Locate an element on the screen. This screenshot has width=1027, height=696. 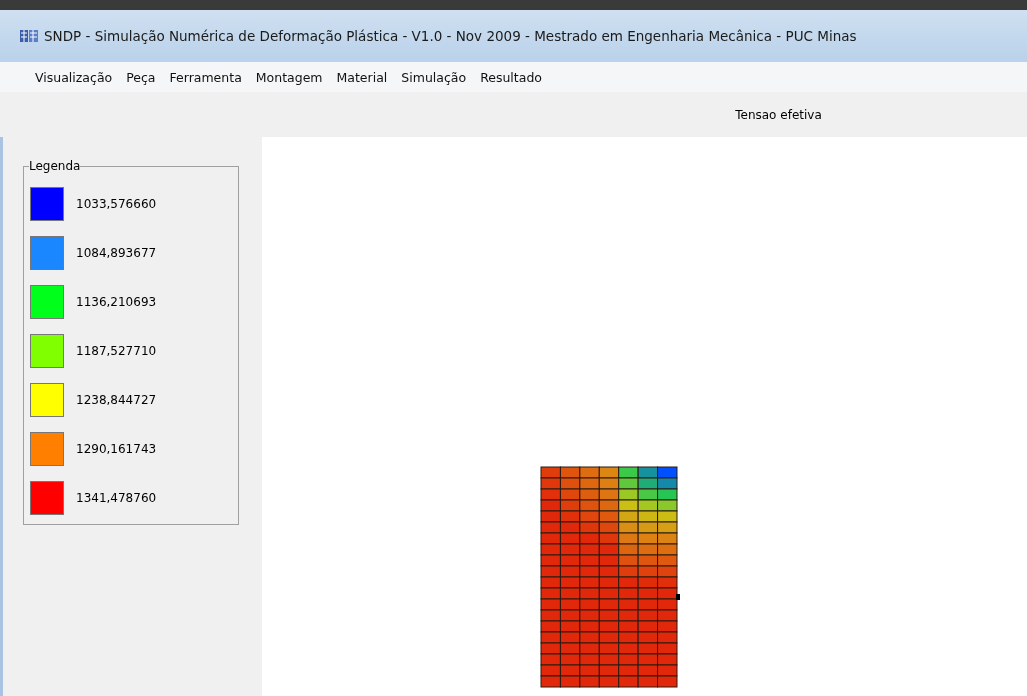
menu-item: Visualização is located at coordinates (74, 77).